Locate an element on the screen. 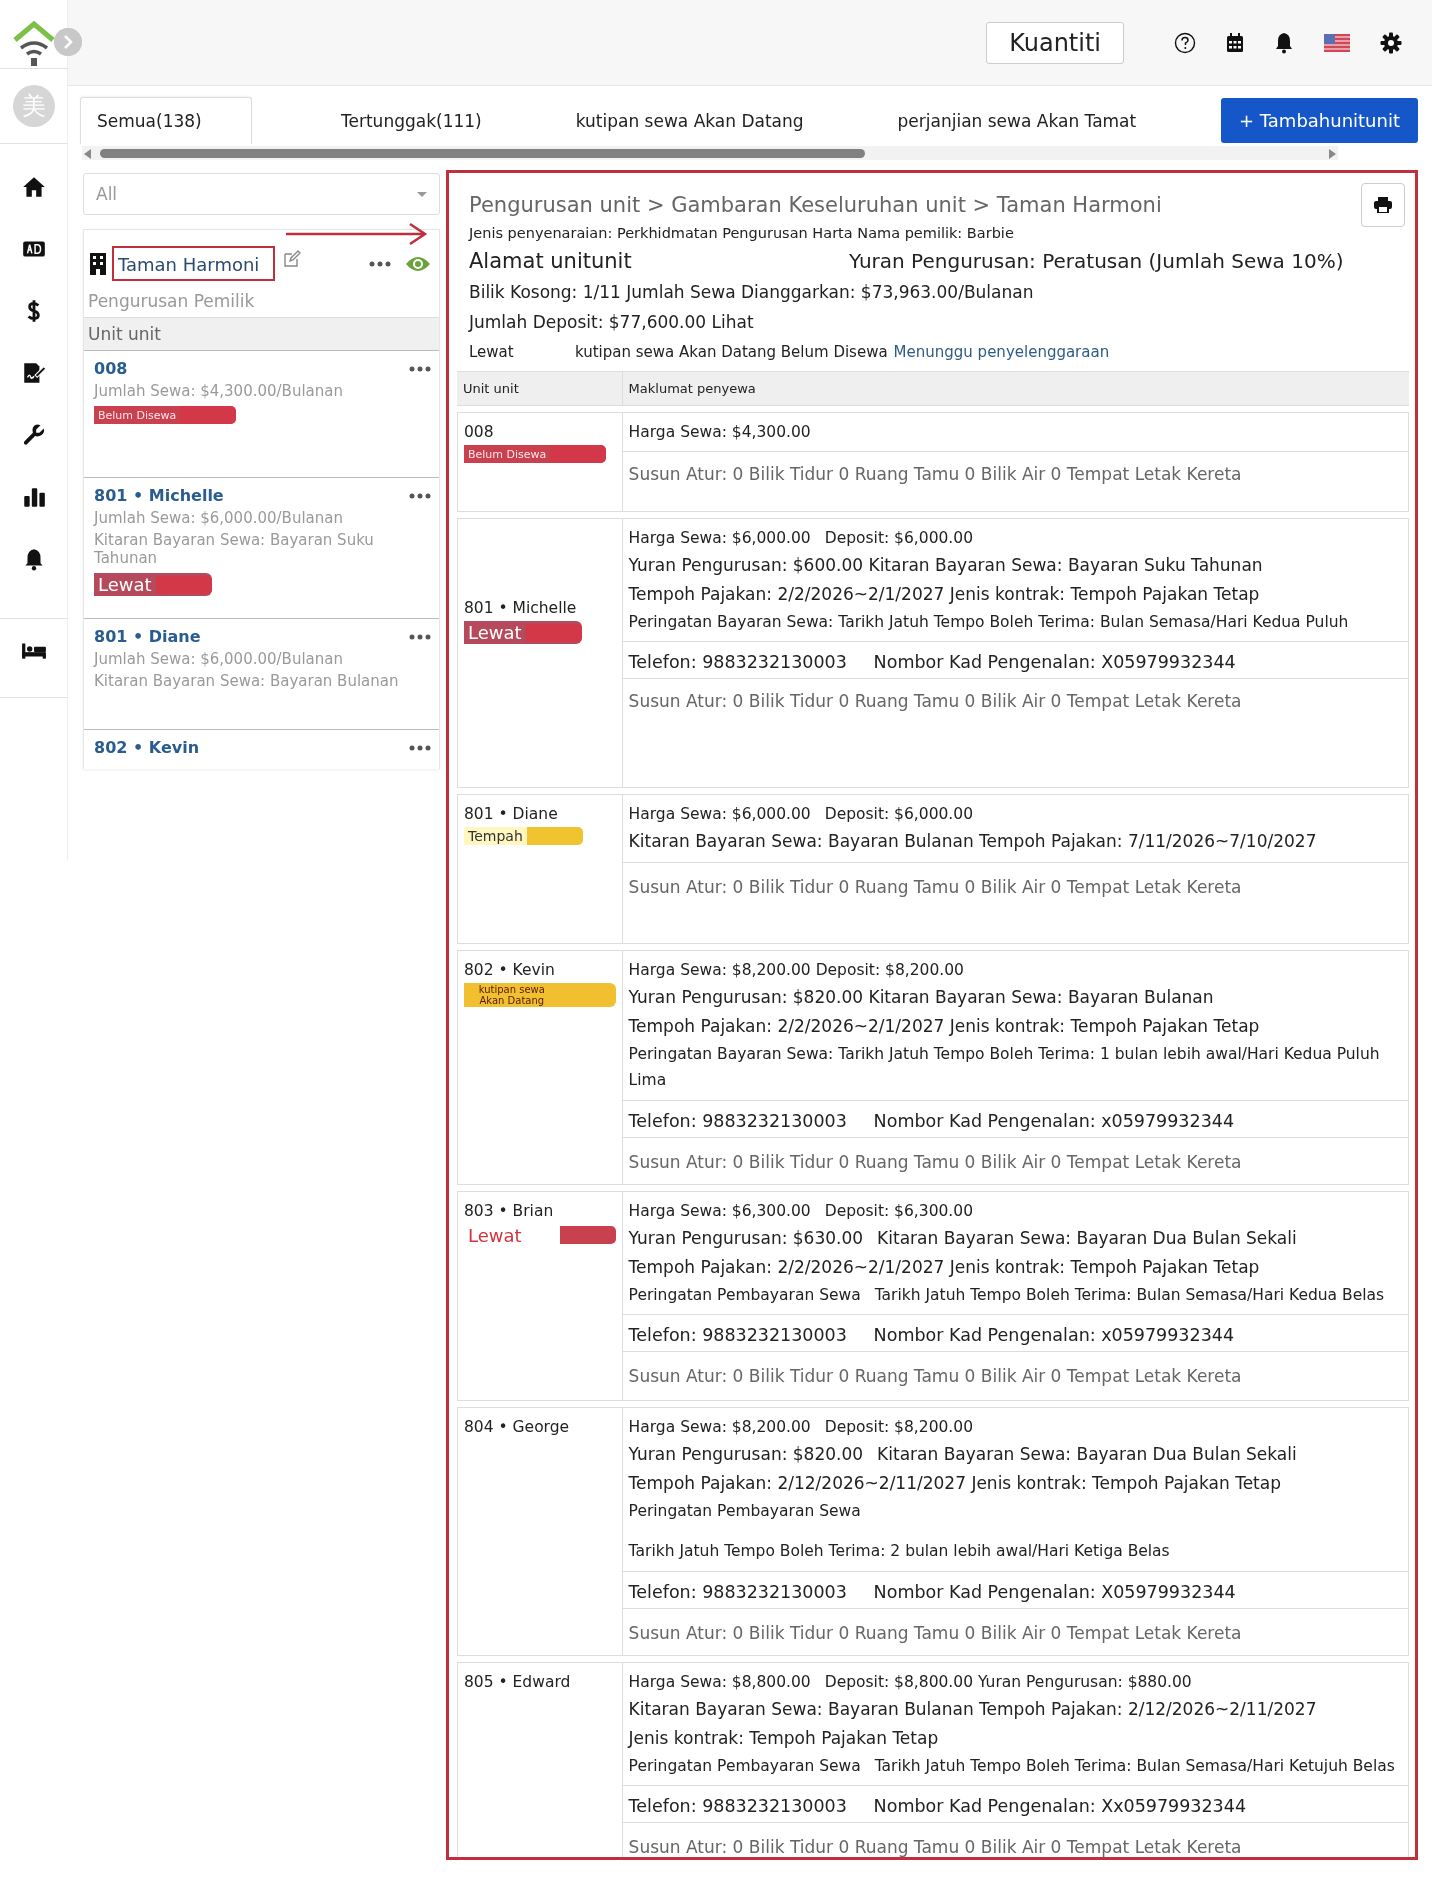 This screenshot has width=1432, height=1904. id-number: Nombor Kad Pengenalan: Xx05979932344 is located at coordinates (1060, 1806).